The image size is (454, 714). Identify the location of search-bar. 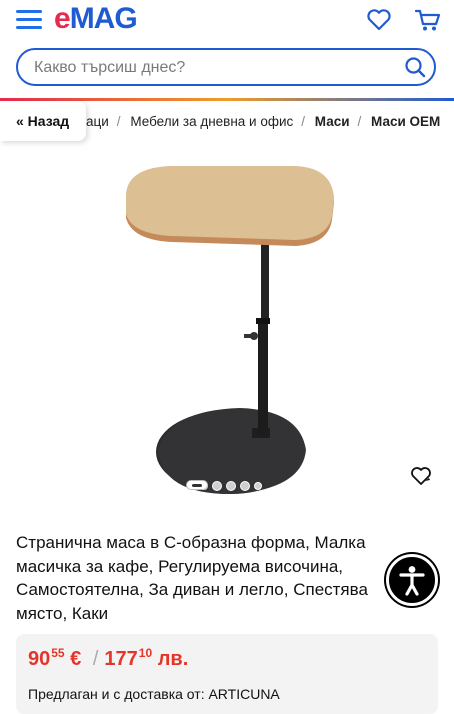
(226, 67).